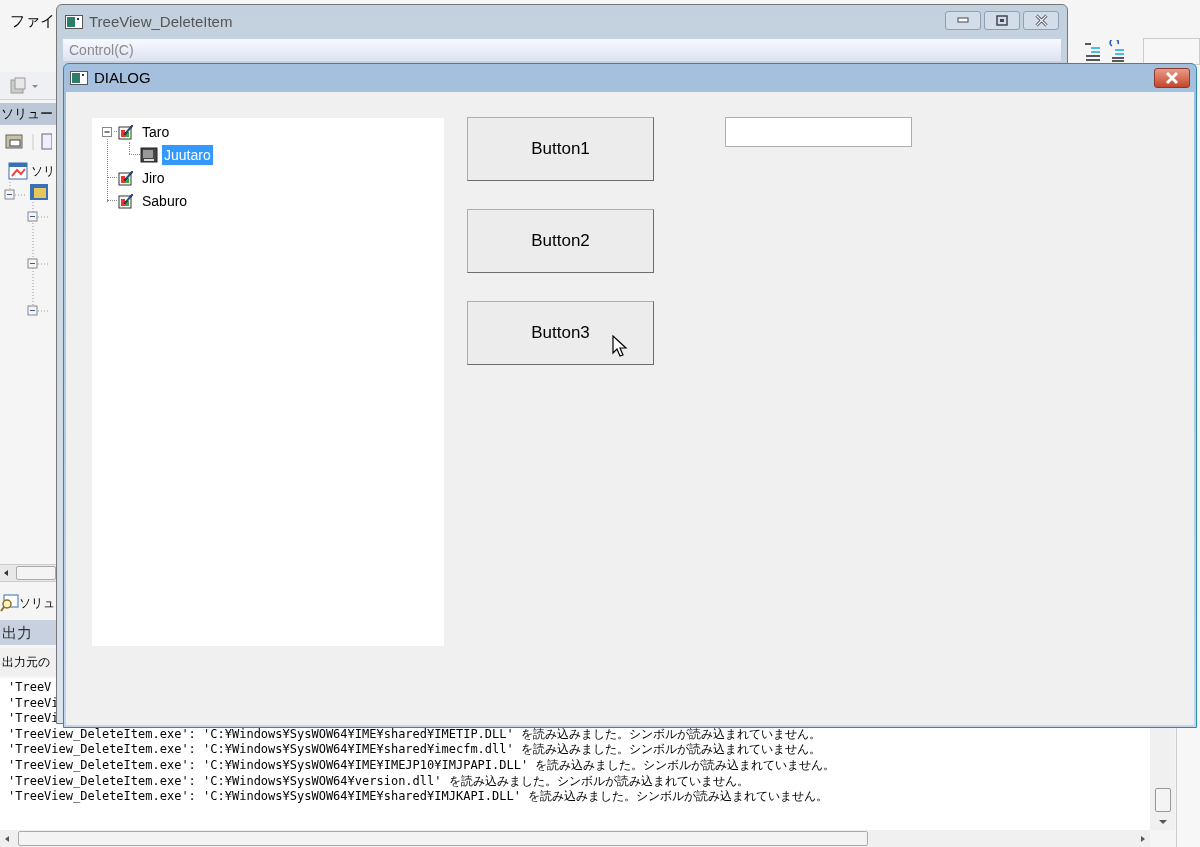 Image resolution: width=1200 pixels, height=847 pixels. What do you see at coordinates (28, 632) in the screenshot?
I see `pane-title: 出力` at bounding box center [28, 632].